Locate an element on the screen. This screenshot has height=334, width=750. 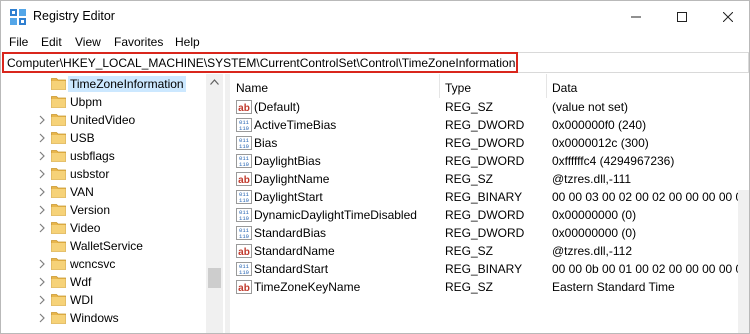
tree-item-label: TimeZoneInformation is located at coordinates (127, 84).